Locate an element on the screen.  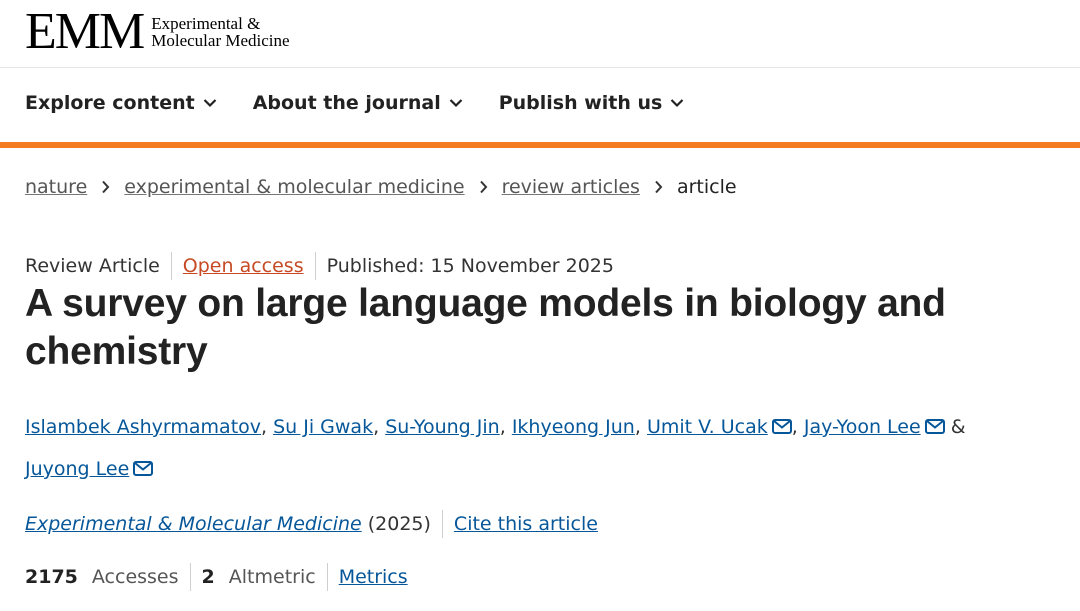
accent-bar is located at coordinates (540, 145).